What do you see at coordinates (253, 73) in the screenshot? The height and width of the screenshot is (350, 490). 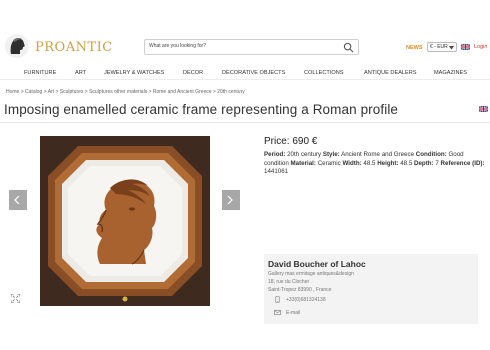 I see `nav-decorative-objects: DECORATIVE OBJECTS` at bounding box center [253, 73].